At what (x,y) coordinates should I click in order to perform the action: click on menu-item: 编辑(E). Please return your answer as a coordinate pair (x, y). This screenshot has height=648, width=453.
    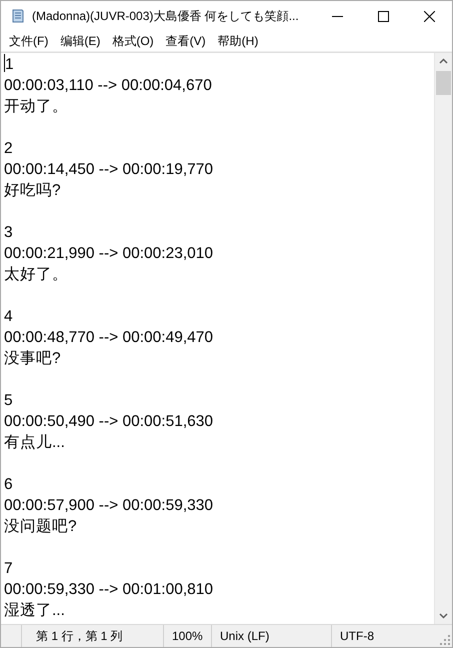
    Looking at the image, I should click on (80, 41).